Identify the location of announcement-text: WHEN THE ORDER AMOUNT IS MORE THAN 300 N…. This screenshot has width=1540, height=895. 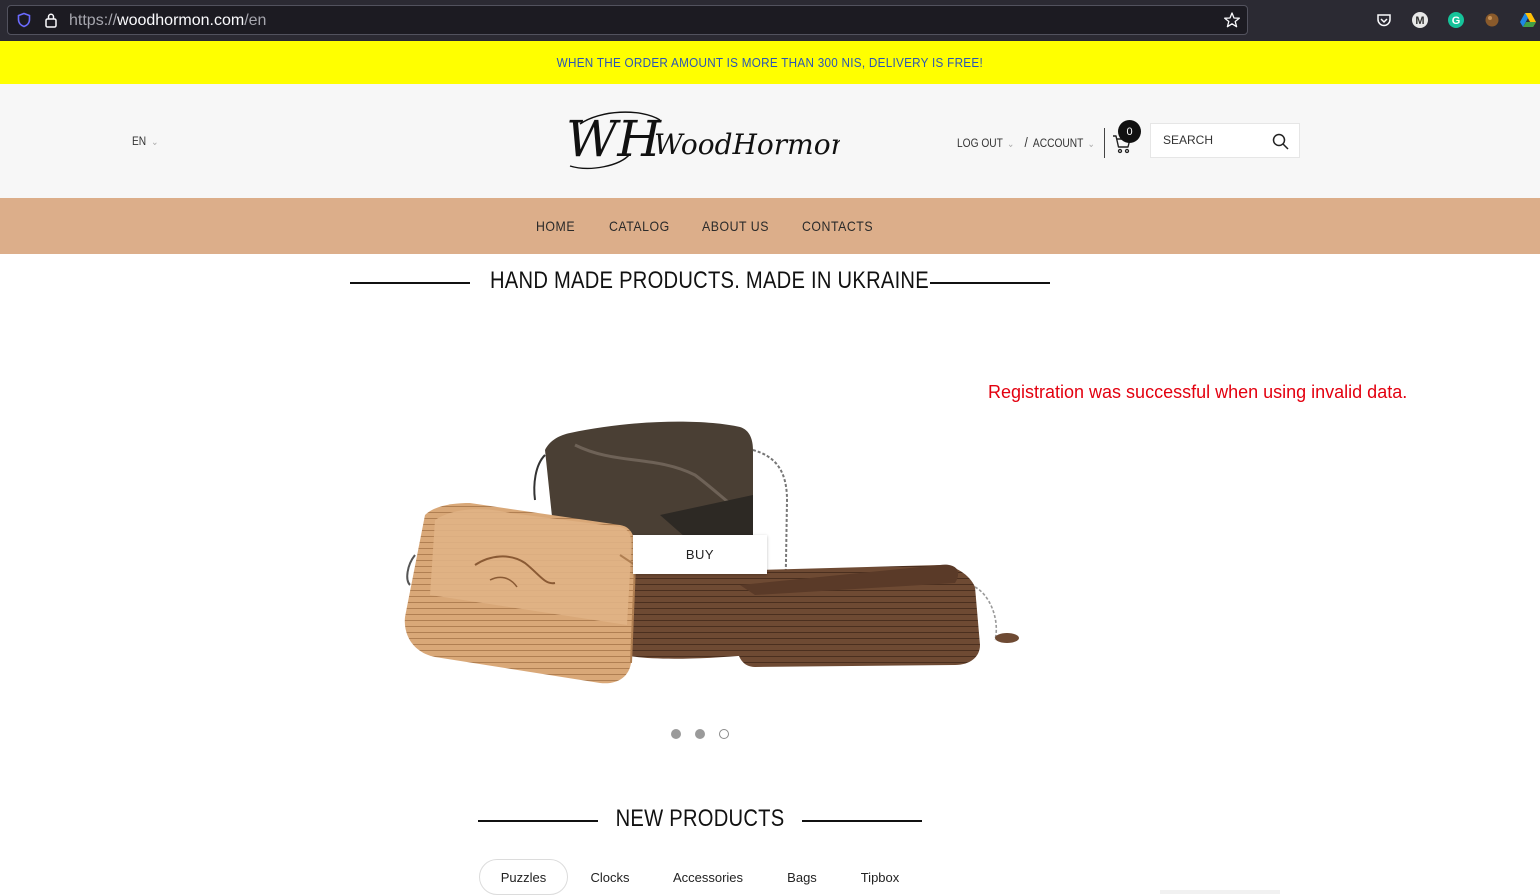
(770, 62).